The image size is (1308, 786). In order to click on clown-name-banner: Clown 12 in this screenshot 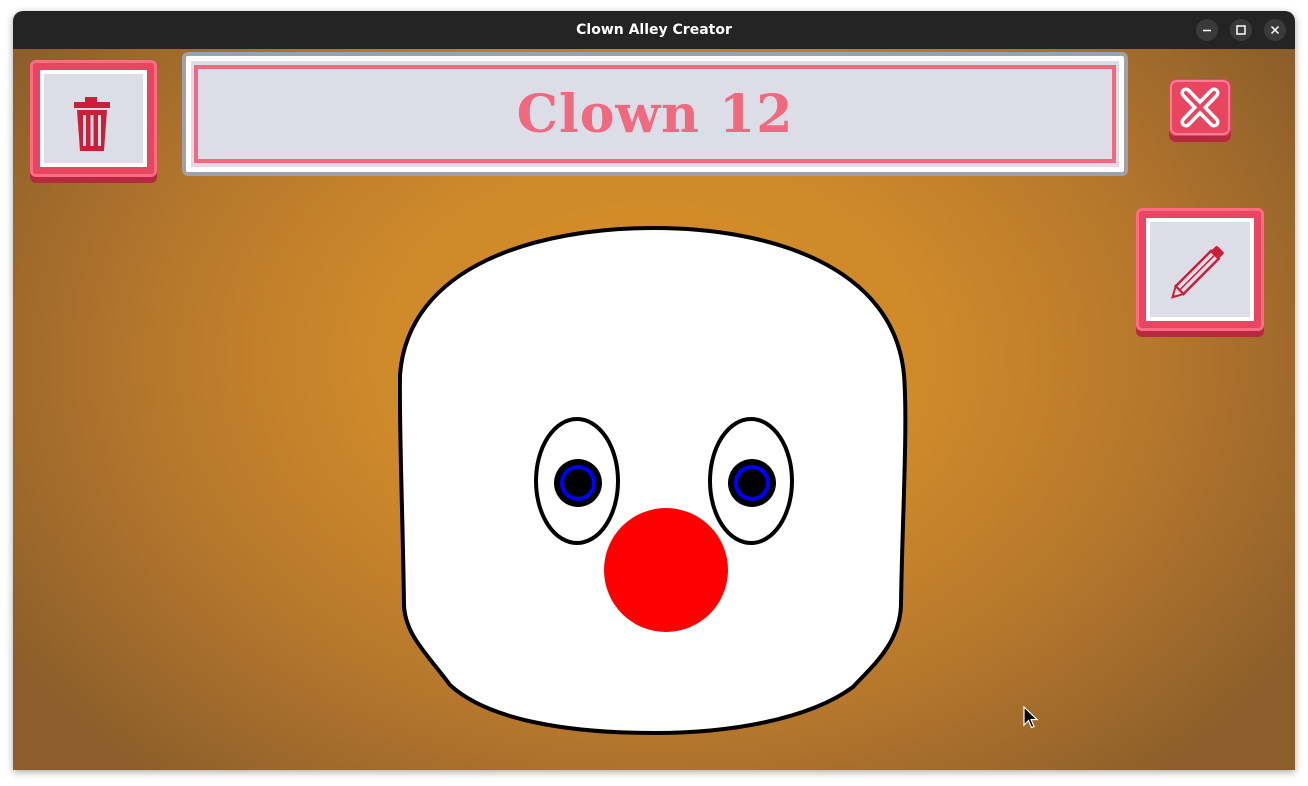, I will do `click(655, 114)`.